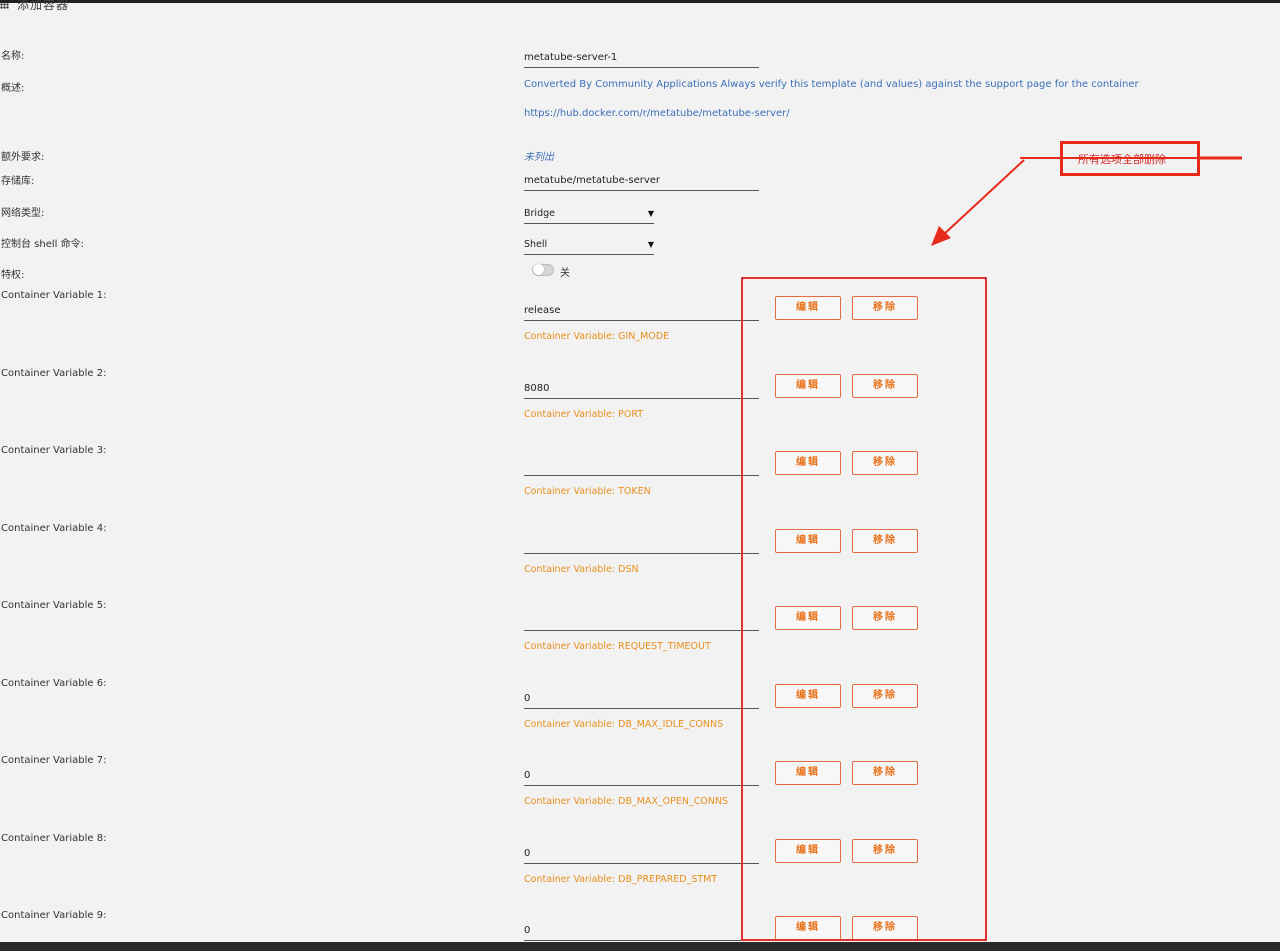 The image size is (1280, 951). What do you see at coordinates (1086, 201) in the screenshot?
I see `annotation-arrow` at bounding box center [1086, 201].